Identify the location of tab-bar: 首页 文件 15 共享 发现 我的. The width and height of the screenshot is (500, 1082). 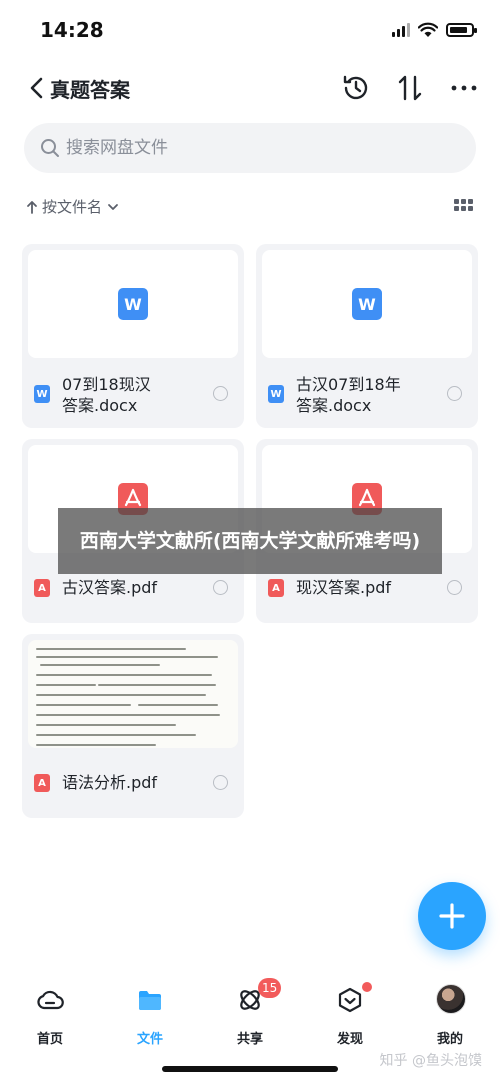
(250, 1012).